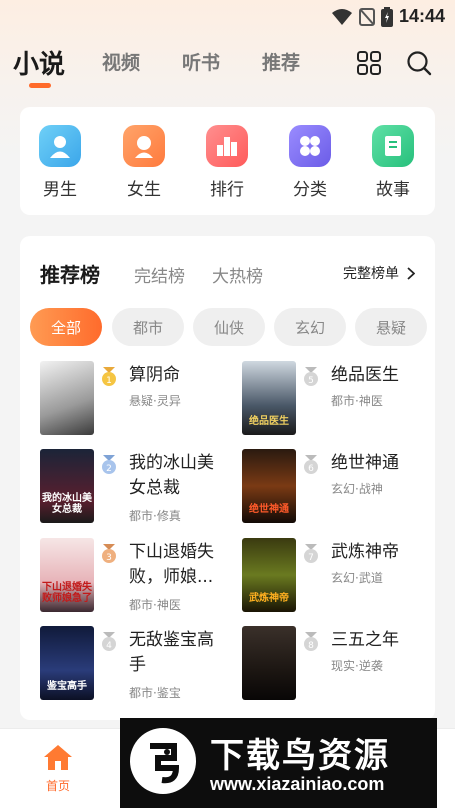 The image size is (455, 808). Describe the element at coordinates (411, 273) in the screenshot. I see `chevron-right-icon` at that location.